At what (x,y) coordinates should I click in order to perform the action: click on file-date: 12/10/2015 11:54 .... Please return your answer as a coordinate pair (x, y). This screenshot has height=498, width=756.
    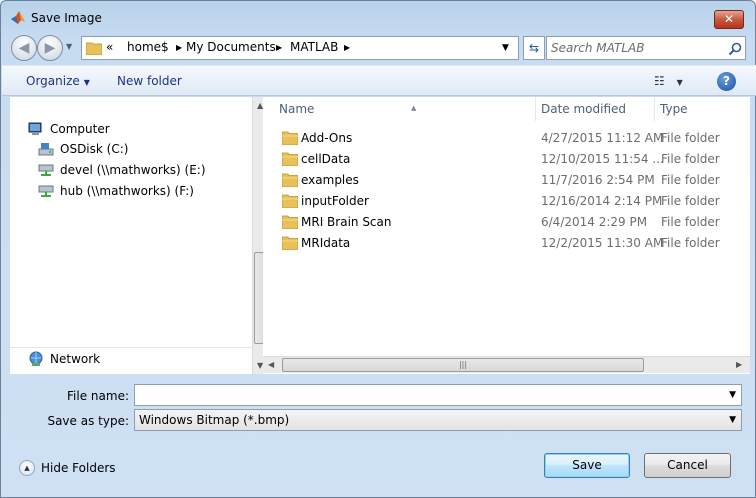
    Looking at the image, I should click on (602, 159).